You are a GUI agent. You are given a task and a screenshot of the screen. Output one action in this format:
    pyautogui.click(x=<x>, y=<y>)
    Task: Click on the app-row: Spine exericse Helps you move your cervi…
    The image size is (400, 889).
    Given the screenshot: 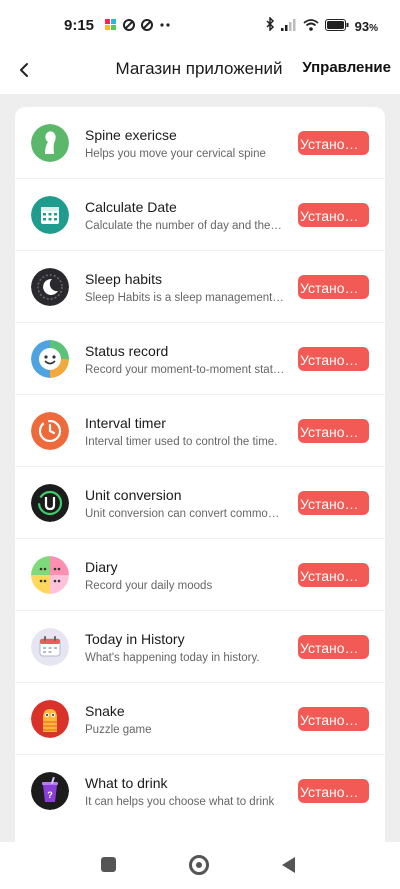 What is the action you would take?
    pyautogui.click(x=200, y=143)
    